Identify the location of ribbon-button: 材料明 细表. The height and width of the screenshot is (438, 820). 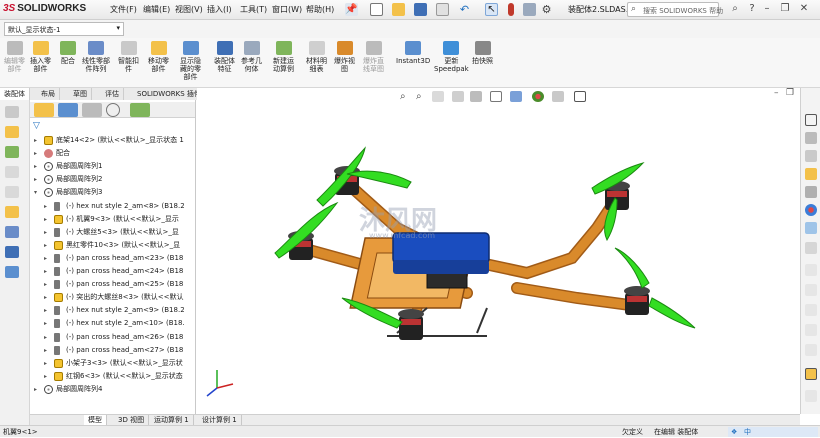
(316, 57).